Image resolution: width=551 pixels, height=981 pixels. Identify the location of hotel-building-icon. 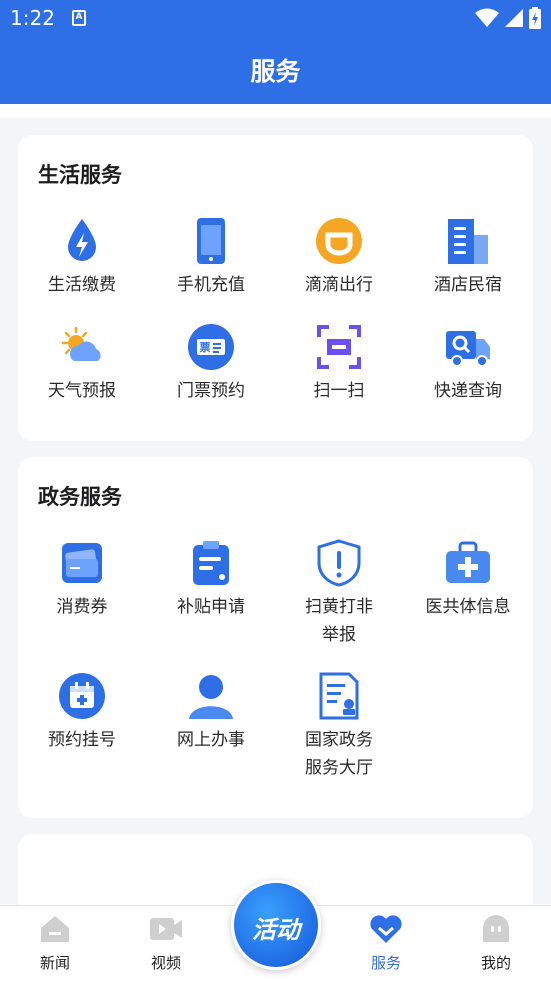
(468, 241).